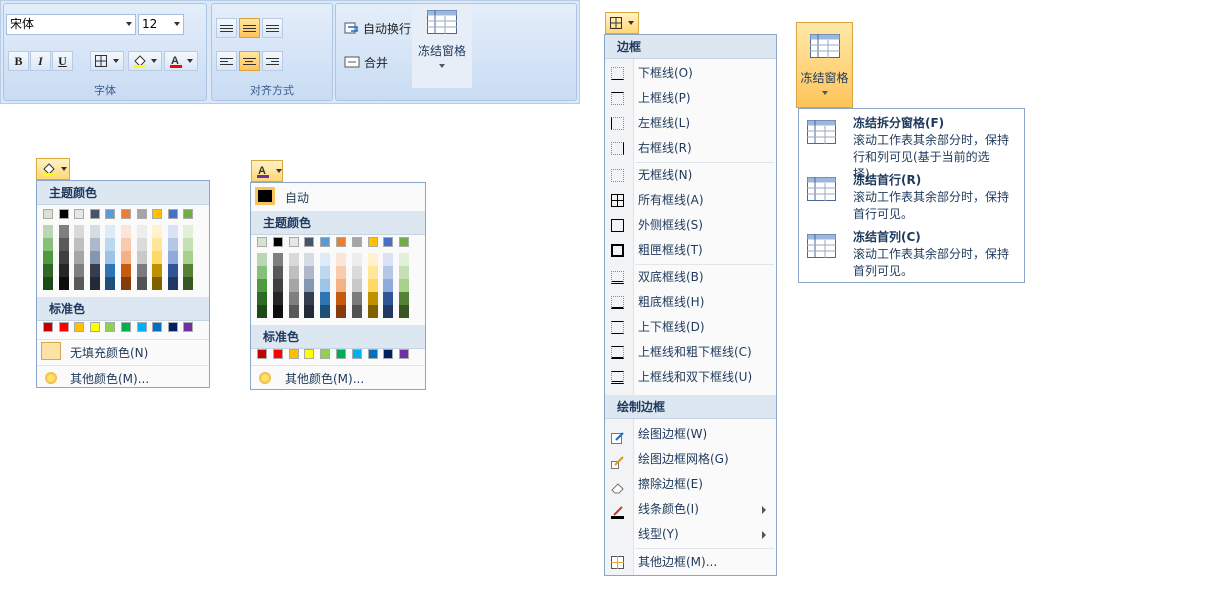 This screenshot has height=610, width=1205. What do you see at coordinates (690, 434) in the screenshot?
I see `draw-border-item: 绘图边框(W)` at bounding box center [690, 434].